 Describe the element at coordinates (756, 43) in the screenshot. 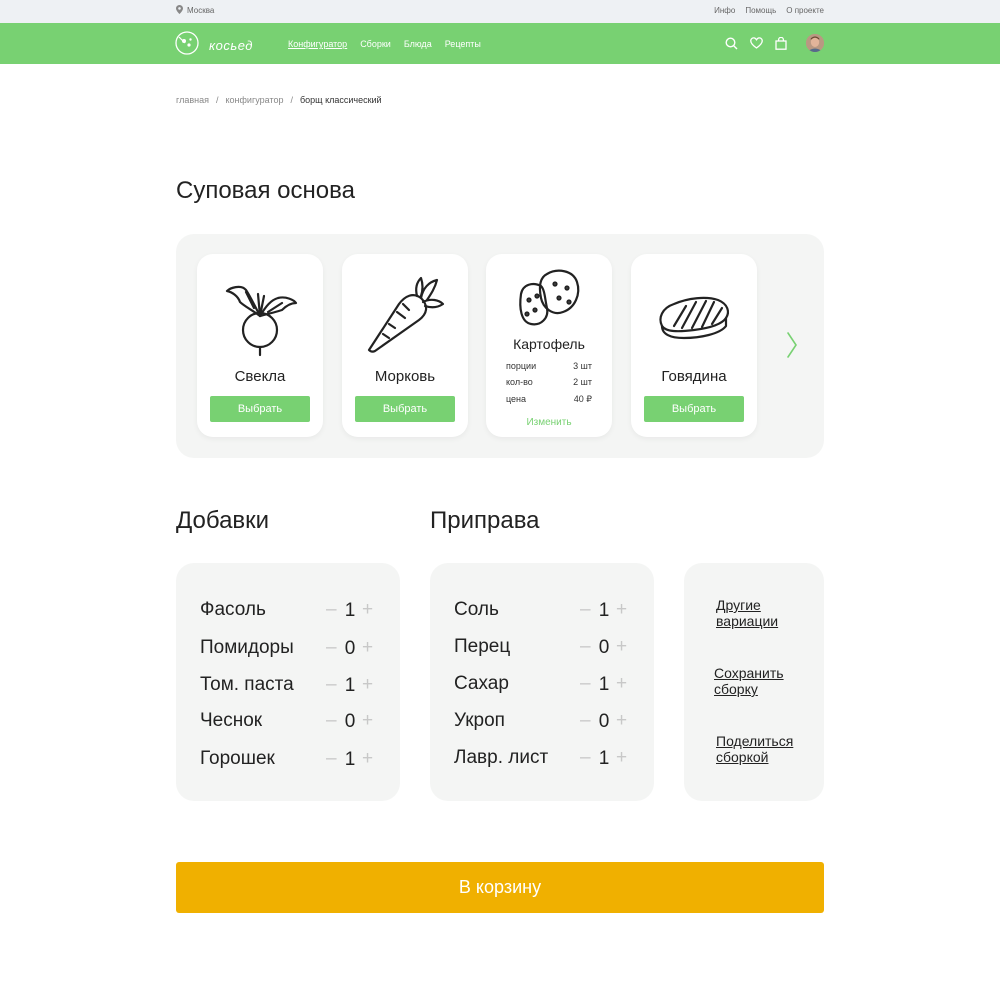

I see `heart-icon` at that location.